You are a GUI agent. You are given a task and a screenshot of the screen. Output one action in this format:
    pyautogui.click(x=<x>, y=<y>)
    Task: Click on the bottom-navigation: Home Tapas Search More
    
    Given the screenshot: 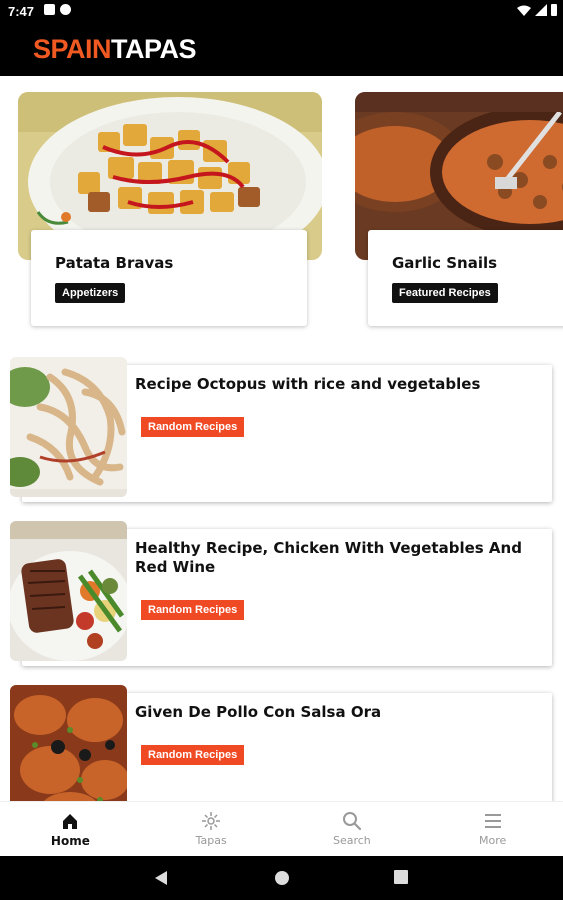 What is the action you would take?
    pyautogui.click(x=281, y=828)
    